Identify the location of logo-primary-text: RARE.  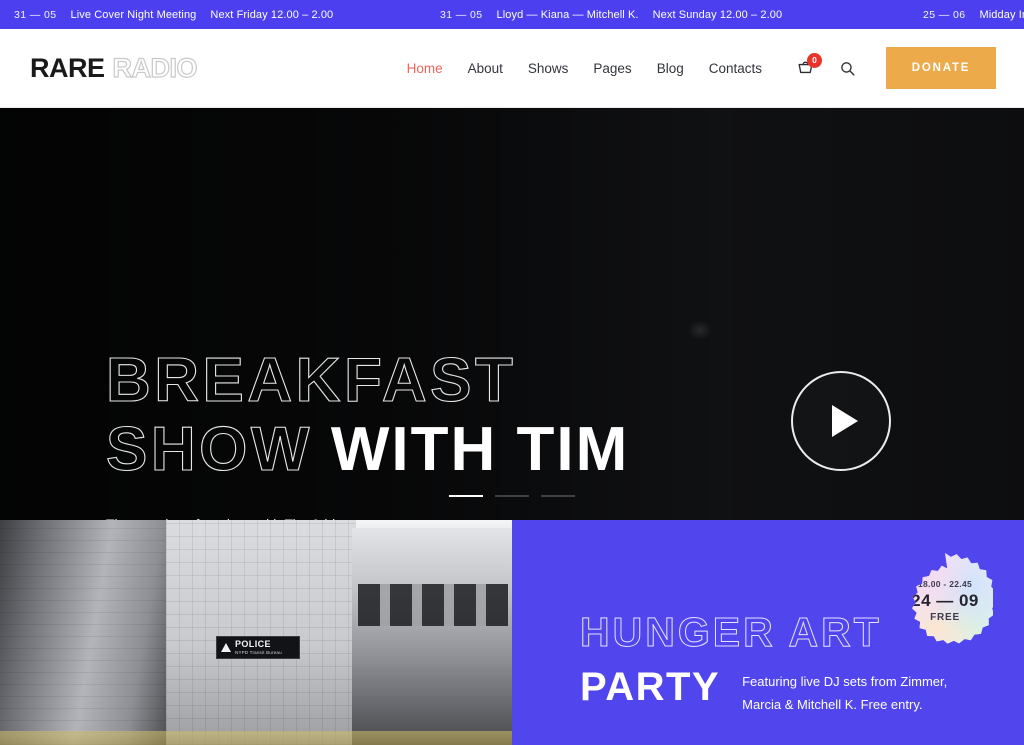
(67, 67).